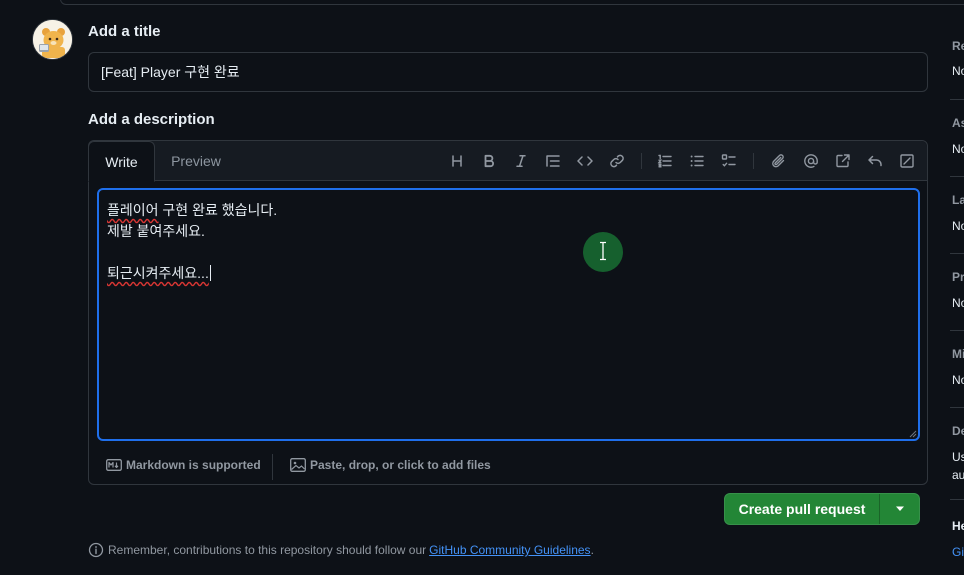 This screenshot has height=575, width=964. Describe the element at coordinates (907, 161) in the screenshot. I see `fullscreen-icon` at that location.